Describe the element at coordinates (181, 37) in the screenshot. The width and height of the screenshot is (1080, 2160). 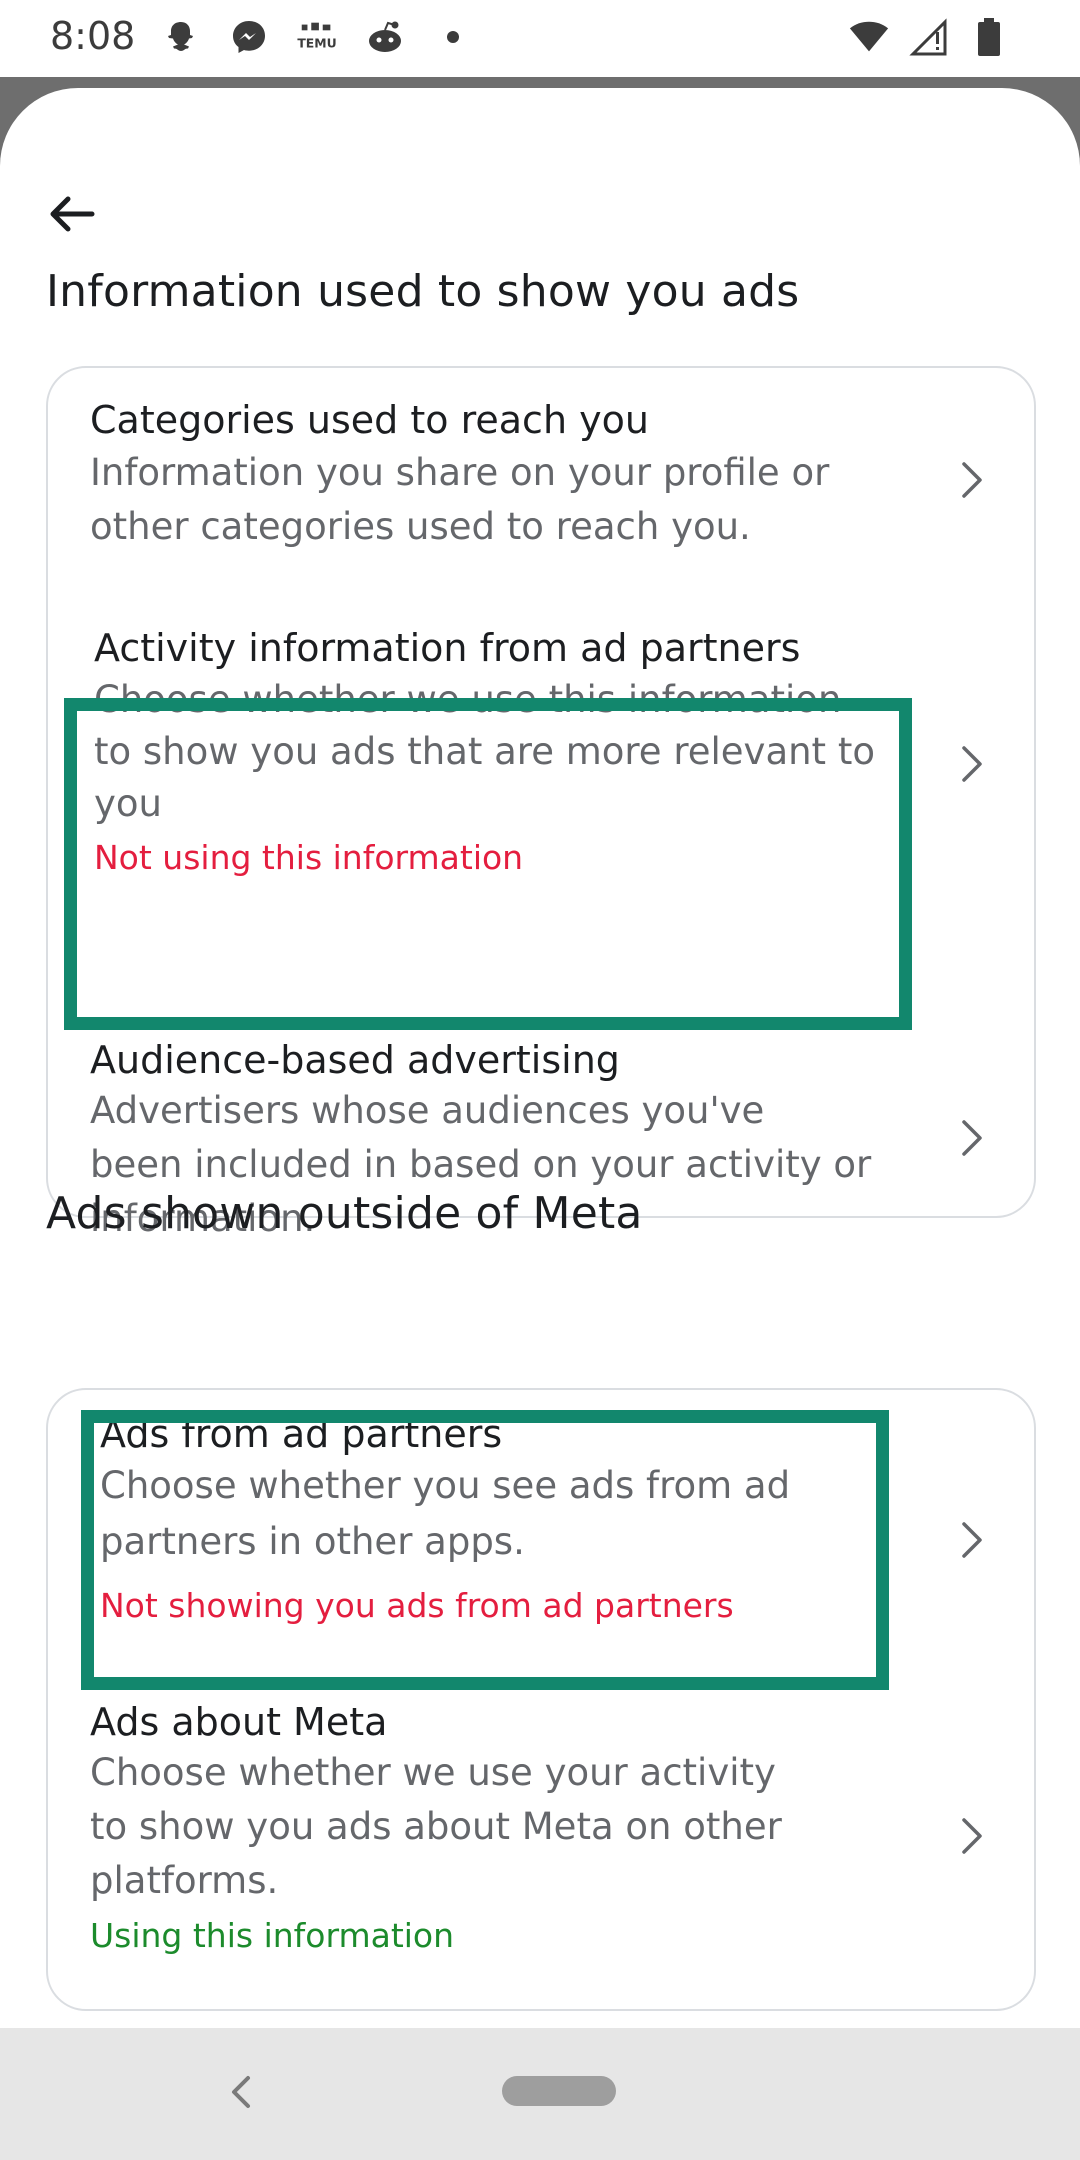
I see `snapchat-icon` at that location.